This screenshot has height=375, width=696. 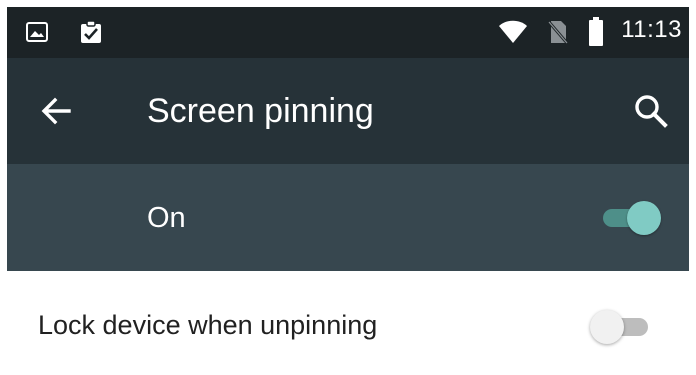 I want to click on clipboard-check-icon, so click(x=91, y=34).